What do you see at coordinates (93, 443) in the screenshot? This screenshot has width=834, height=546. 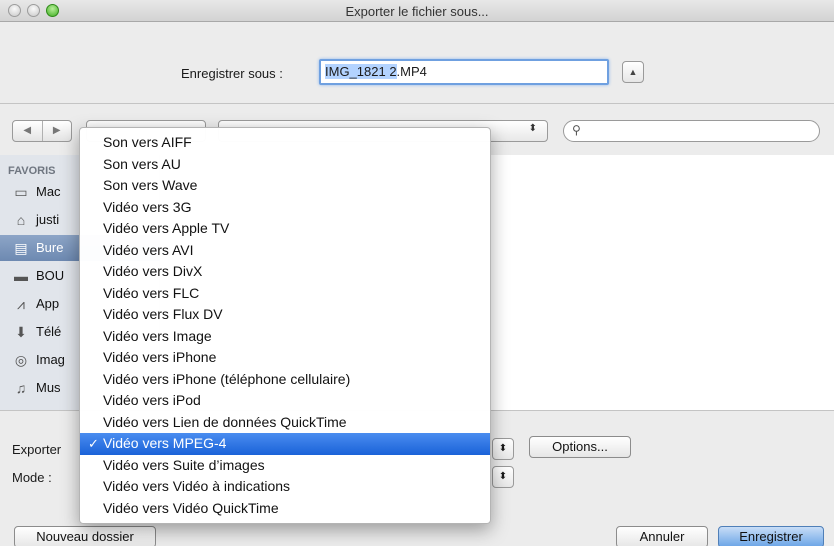 I see `checkmark-icon: ✓` at bounding box center [93, 443].